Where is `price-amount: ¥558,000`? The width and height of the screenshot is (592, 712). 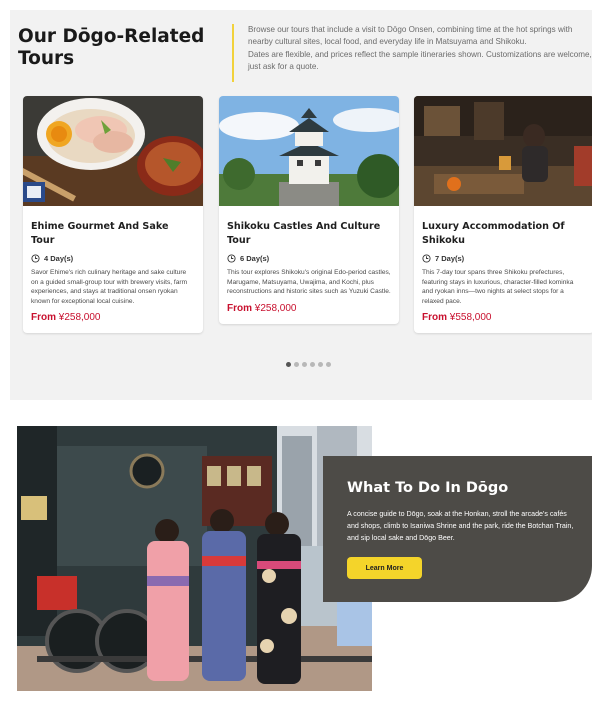
price-amount: ¥558,000 is located at coordinates (470, 318).